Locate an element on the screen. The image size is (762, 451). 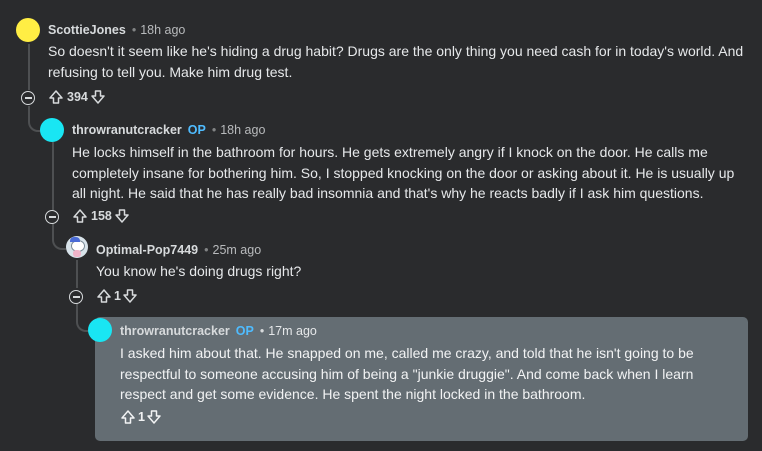
vote-bar: 158 is located at coordinates (101, 216).